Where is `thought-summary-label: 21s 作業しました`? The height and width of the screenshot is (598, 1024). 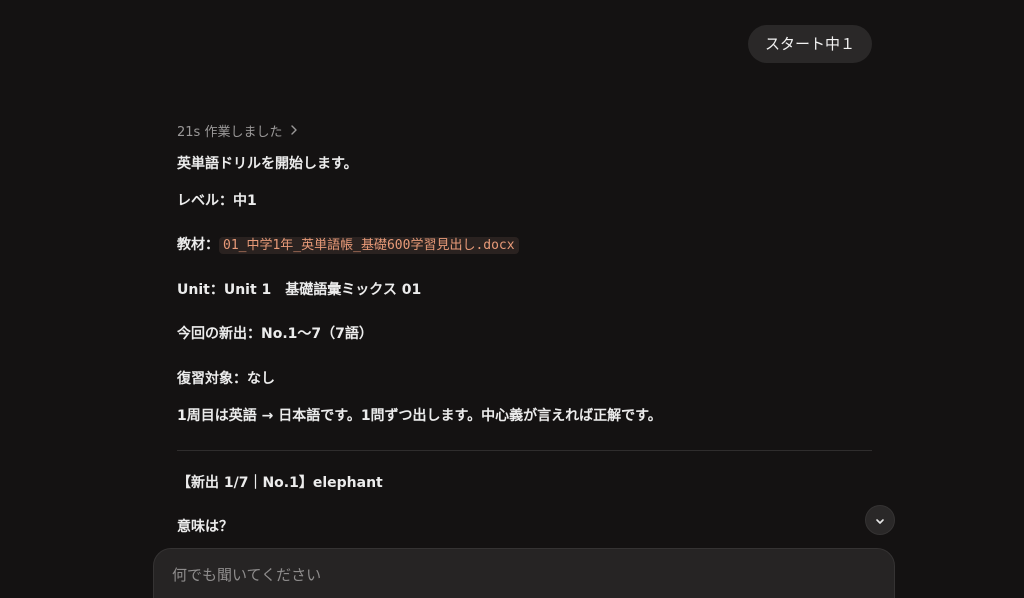 thought-summary-label: 21s 作業しました is located at coordinates (230, 132).